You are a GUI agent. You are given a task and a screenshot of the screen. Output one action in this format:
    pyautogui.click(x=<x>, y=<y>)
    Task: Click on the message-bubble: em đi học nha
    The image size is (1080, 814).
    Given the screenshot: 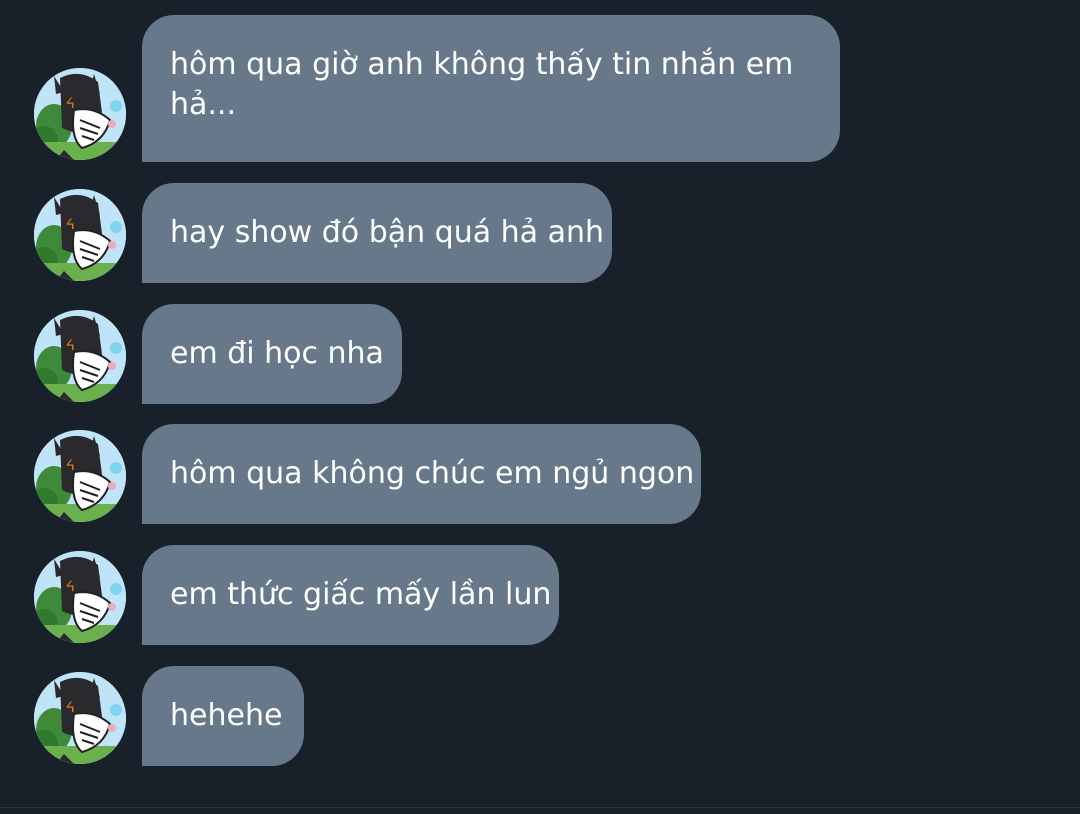 What is the action you would take?
    pyautogui.click(x=272, y=354)
    